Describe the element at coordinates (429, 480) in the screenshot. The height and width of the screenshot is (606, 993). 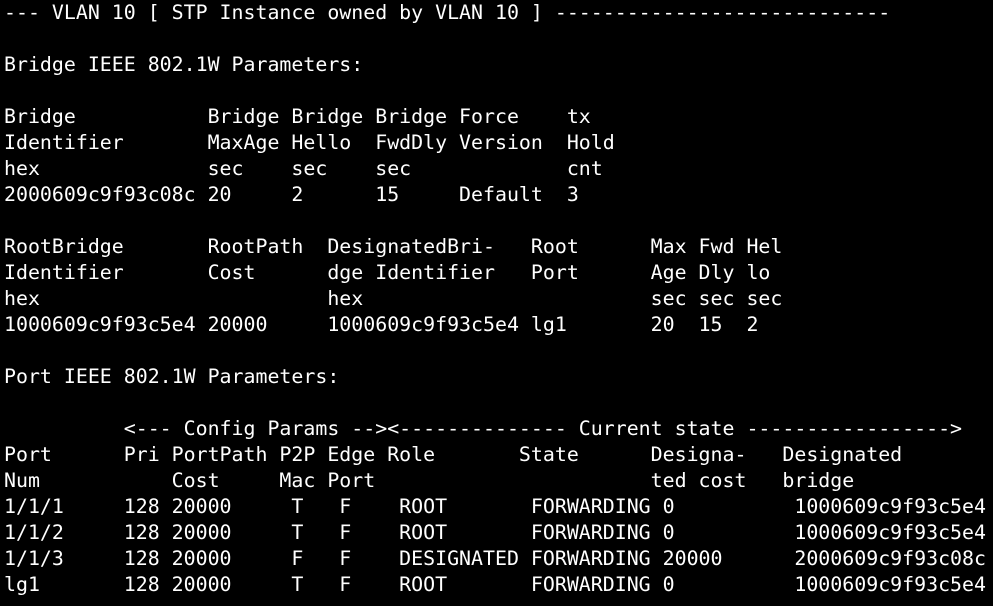
I see `port-header-row-2: Num Cost Mac Port ted cost bridge` at that location.